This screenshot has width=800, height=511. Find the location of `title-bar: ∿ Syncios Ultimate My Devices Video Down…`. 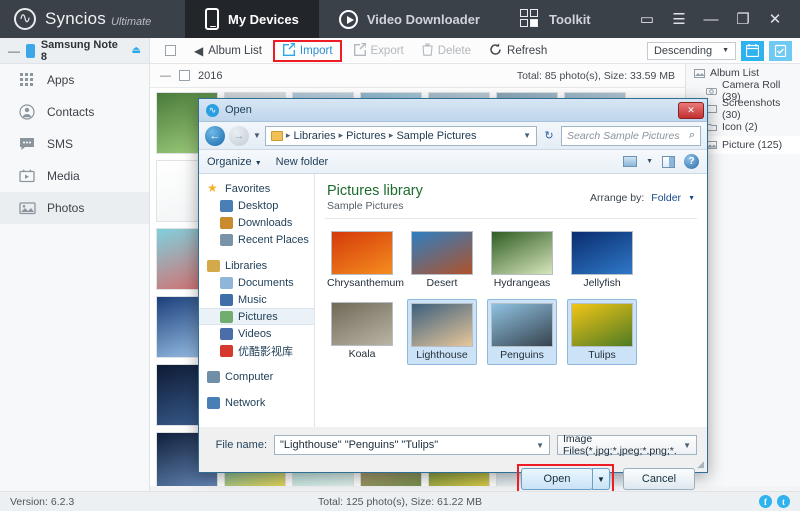

title-bar: ∿ Syncios Ultimate My Devices Video Down… is located at coordinates (400, 19).